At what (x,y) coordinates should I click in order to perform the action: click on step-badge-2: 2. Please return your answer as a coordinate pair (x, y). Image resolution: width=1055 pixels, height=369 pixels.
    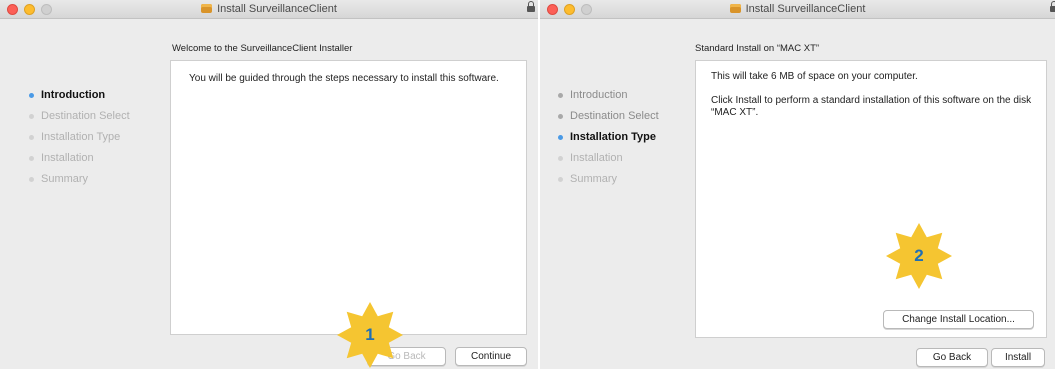
    Looking at the image, I should click on (919, 256).